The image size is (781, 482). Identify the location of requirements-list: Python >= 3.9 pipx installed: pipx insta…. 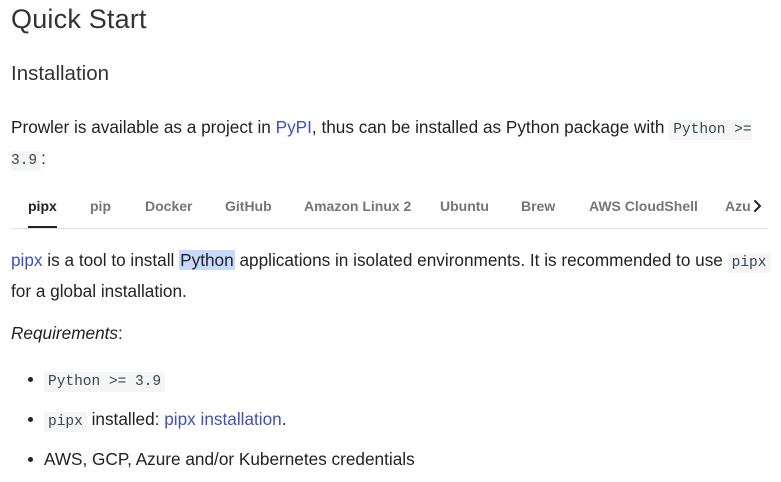
(213, 423).